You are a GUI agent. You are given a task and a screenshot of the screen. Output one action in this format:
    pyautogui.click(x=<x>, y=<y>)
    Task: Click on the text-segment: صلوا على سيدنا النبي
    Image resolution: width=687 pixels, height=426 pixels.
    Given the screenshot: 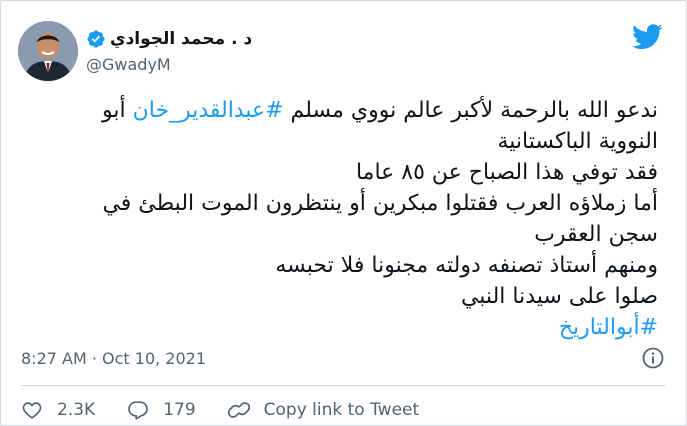 What is the action you would take?
    pyautogui.click(x=559, y=296)
    